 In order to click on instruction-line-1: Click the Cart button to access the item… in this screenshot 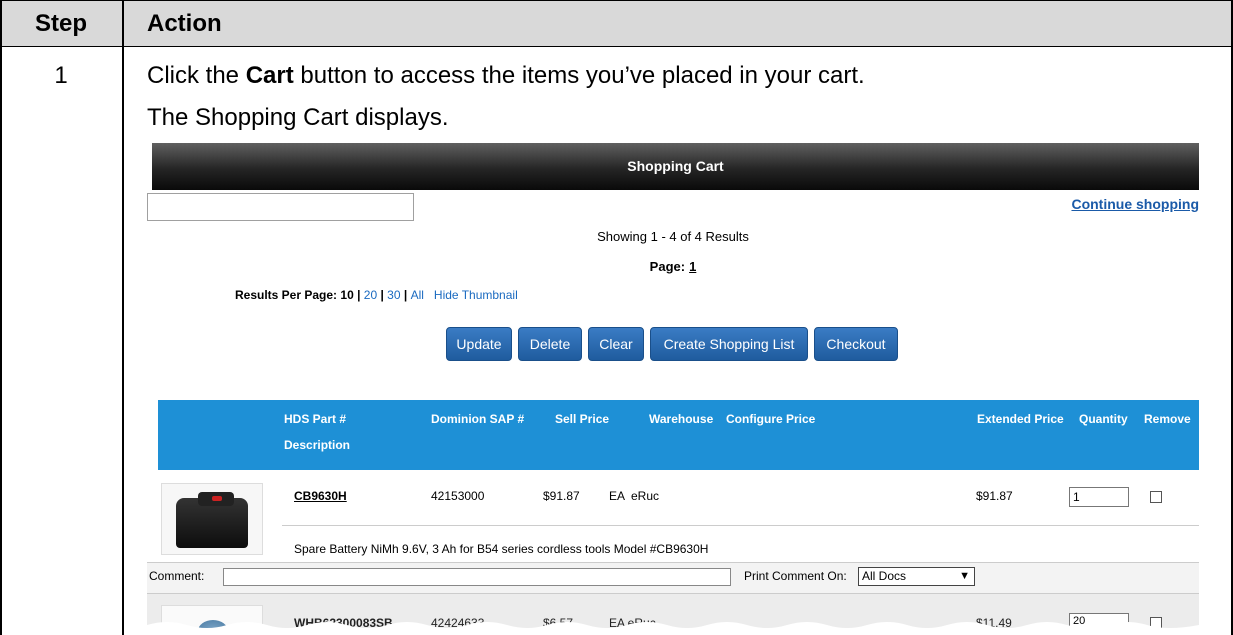, I will do `click(506, 76)`.